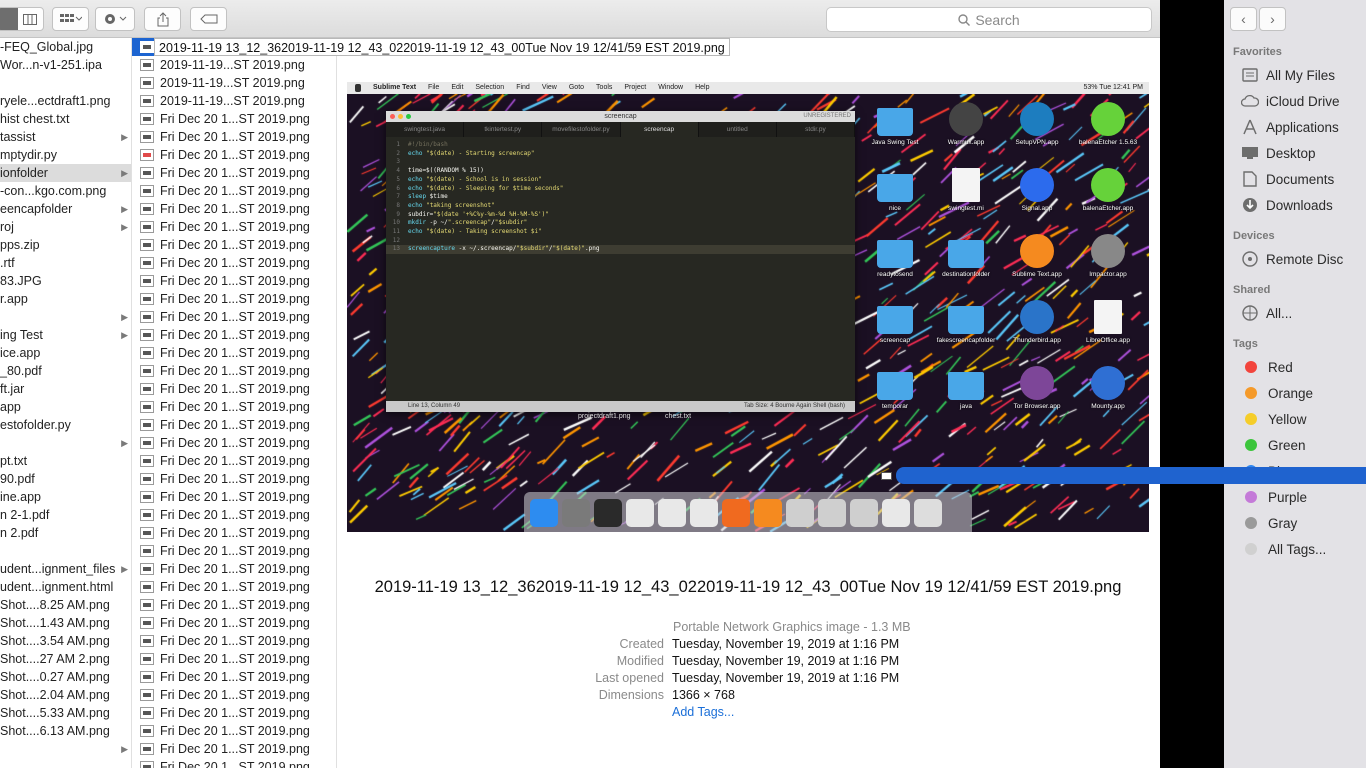  Describe the element at coordinates (65, 227) in the screenshot. I see `column1-item: roj ▶` at that location.